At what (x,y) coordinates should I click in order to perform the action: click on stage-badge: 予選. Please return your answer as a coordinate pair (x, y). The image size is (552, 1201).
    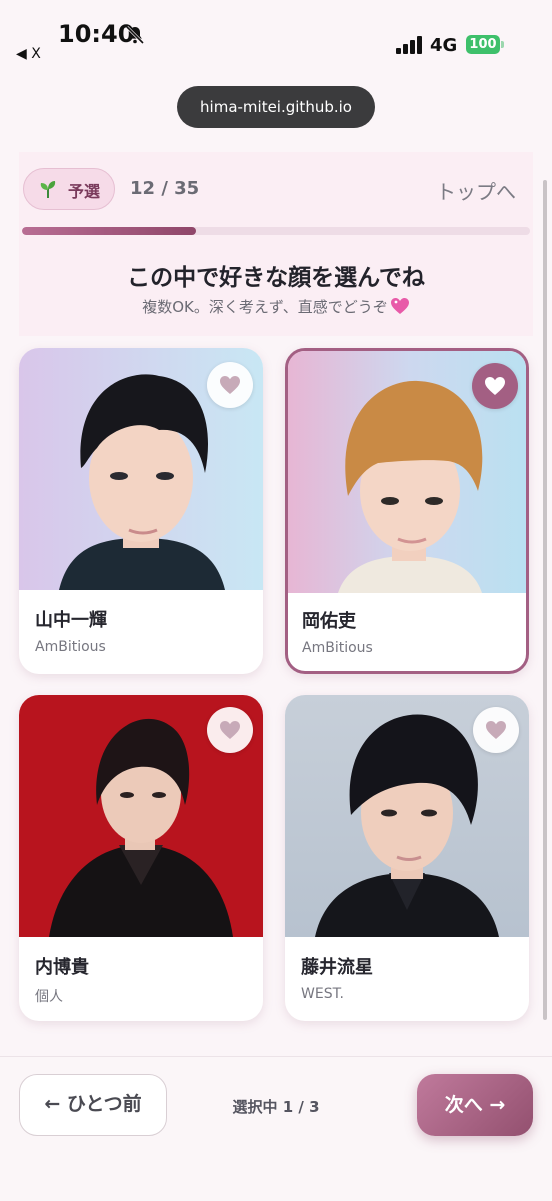
    Looking at the image, I should click on (69, 189).